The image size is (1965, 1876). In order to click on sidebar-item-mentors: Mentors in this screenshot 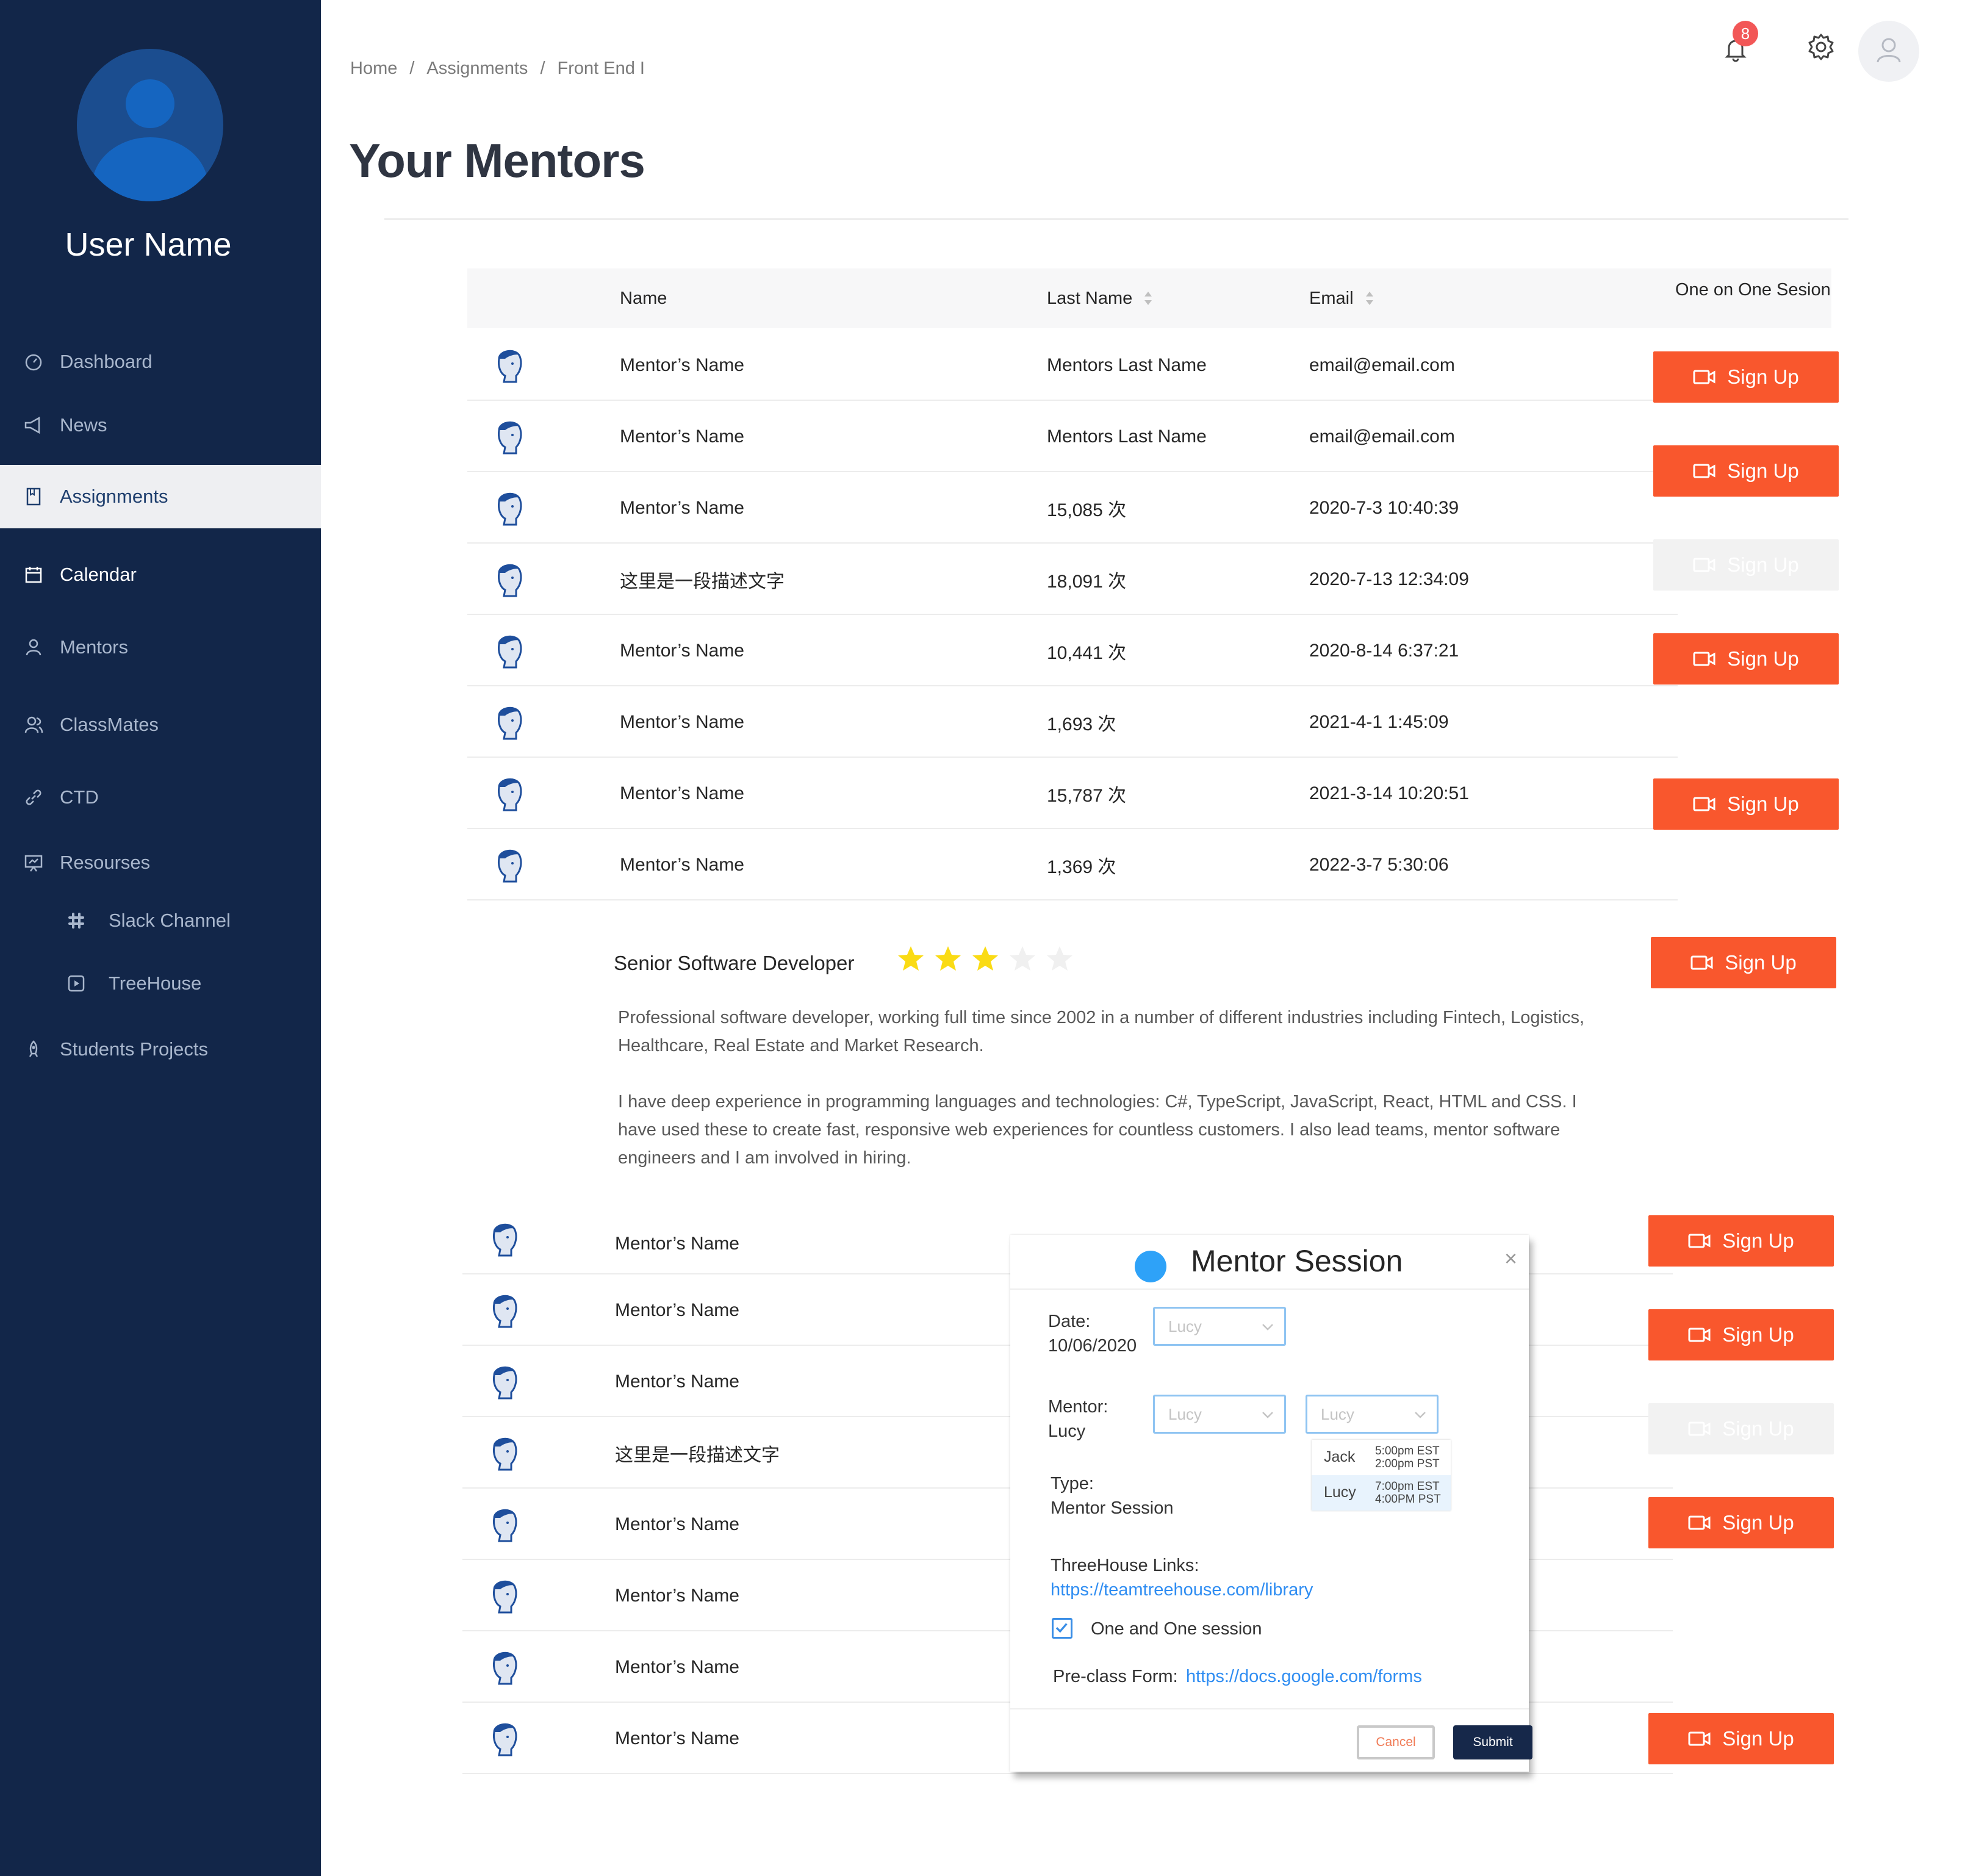, I will do `click(160, 647)`.